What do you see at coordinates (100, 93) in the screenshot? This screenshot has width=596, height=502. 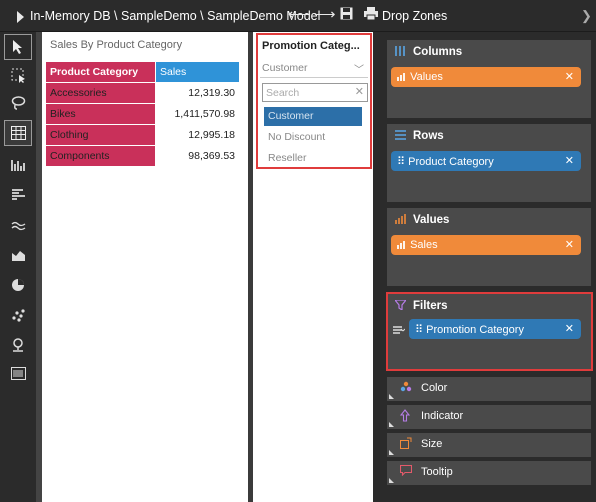 I see `row-header: Accessories` at bounding box center [100, 93].